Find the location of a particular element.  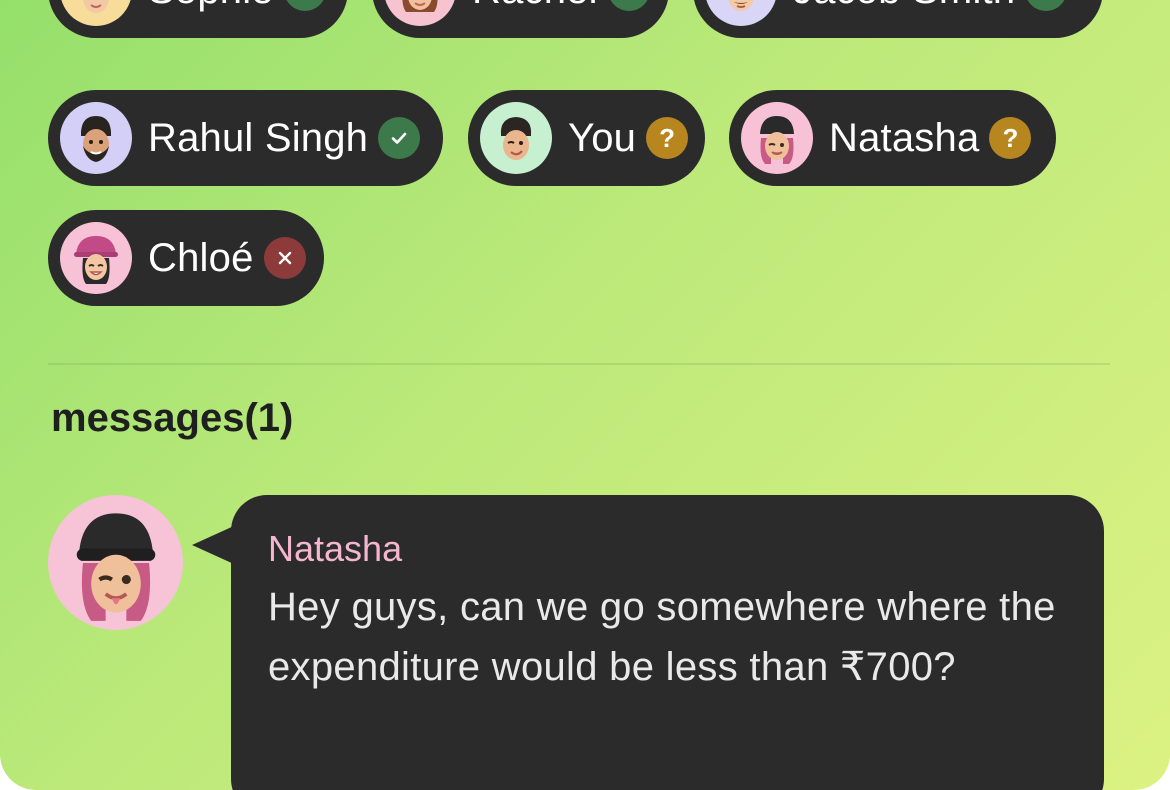

memoji-jacob-icon is located at coordinates (741, 5).